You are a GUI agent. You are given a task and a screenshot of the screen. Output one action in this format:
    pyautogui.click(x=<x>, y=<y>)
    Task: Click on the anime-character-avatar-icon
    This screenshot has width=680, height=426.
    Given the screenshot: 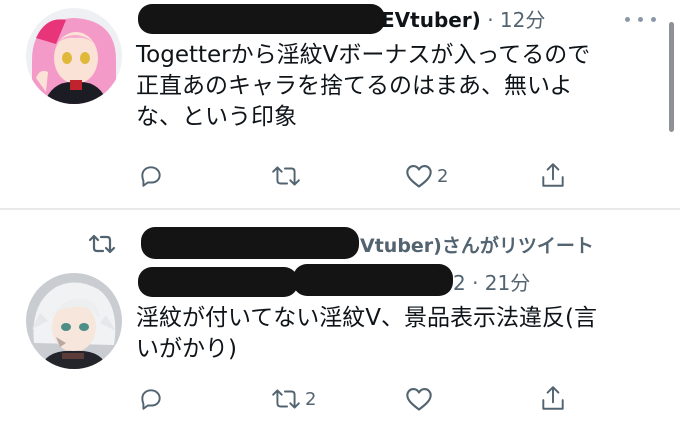 What is the action you would take?
    pyautogui.click(x=74, y=321)
    